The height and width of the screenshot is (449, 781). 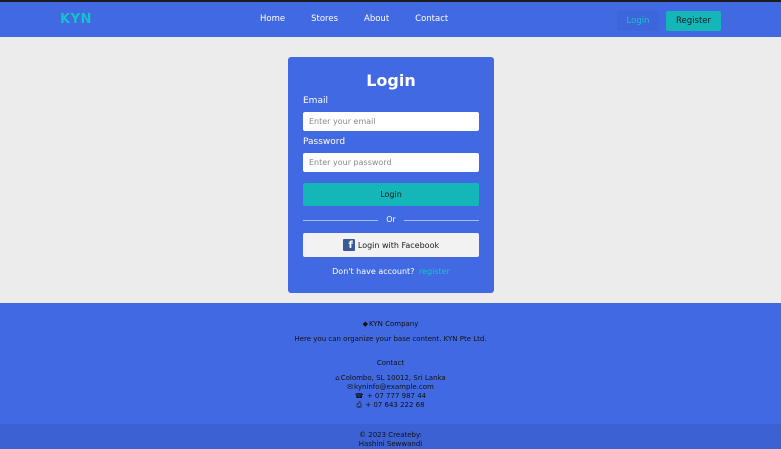 I want to click on footer-email: ✉kyninfo@example.com, so click(x=390, y=387).